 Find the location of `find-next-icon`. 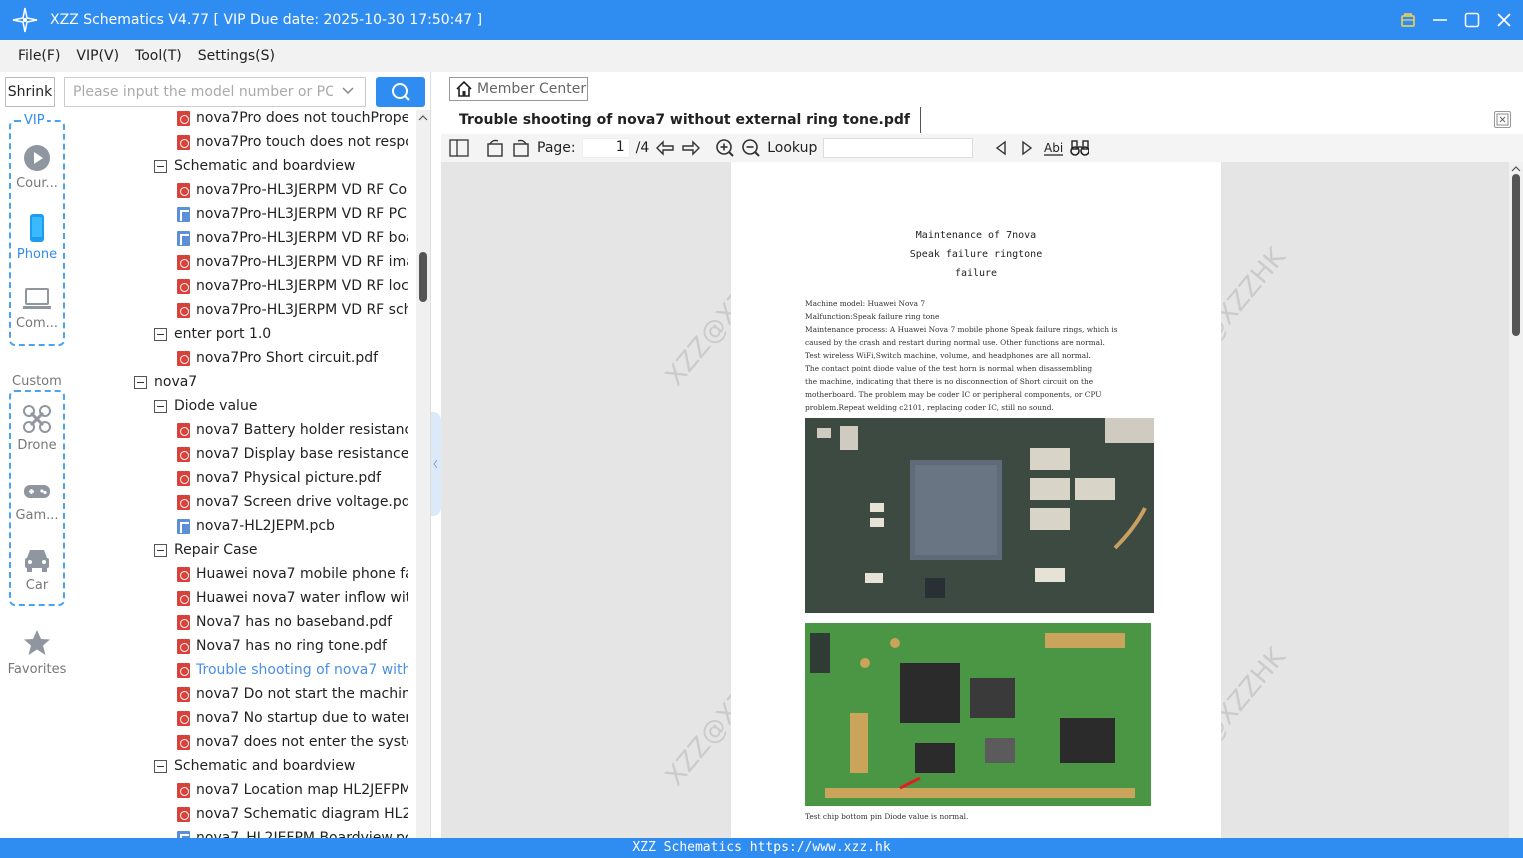

find-next-icon is located at coordinates (1027, 148).